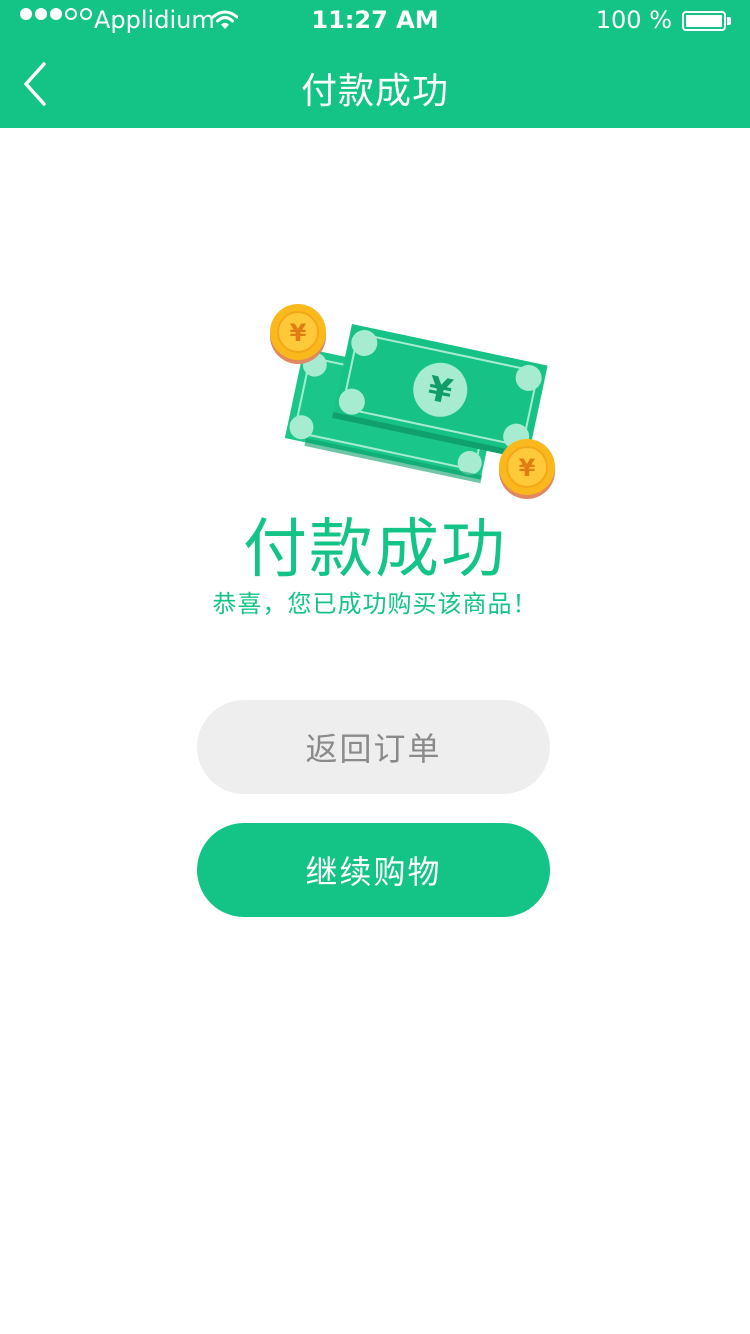 The image size is (750, 1334). Describe the element at coordinates (373, 870) in the screenshot. I see `continue-shopping-button: 继续购物` at that location.